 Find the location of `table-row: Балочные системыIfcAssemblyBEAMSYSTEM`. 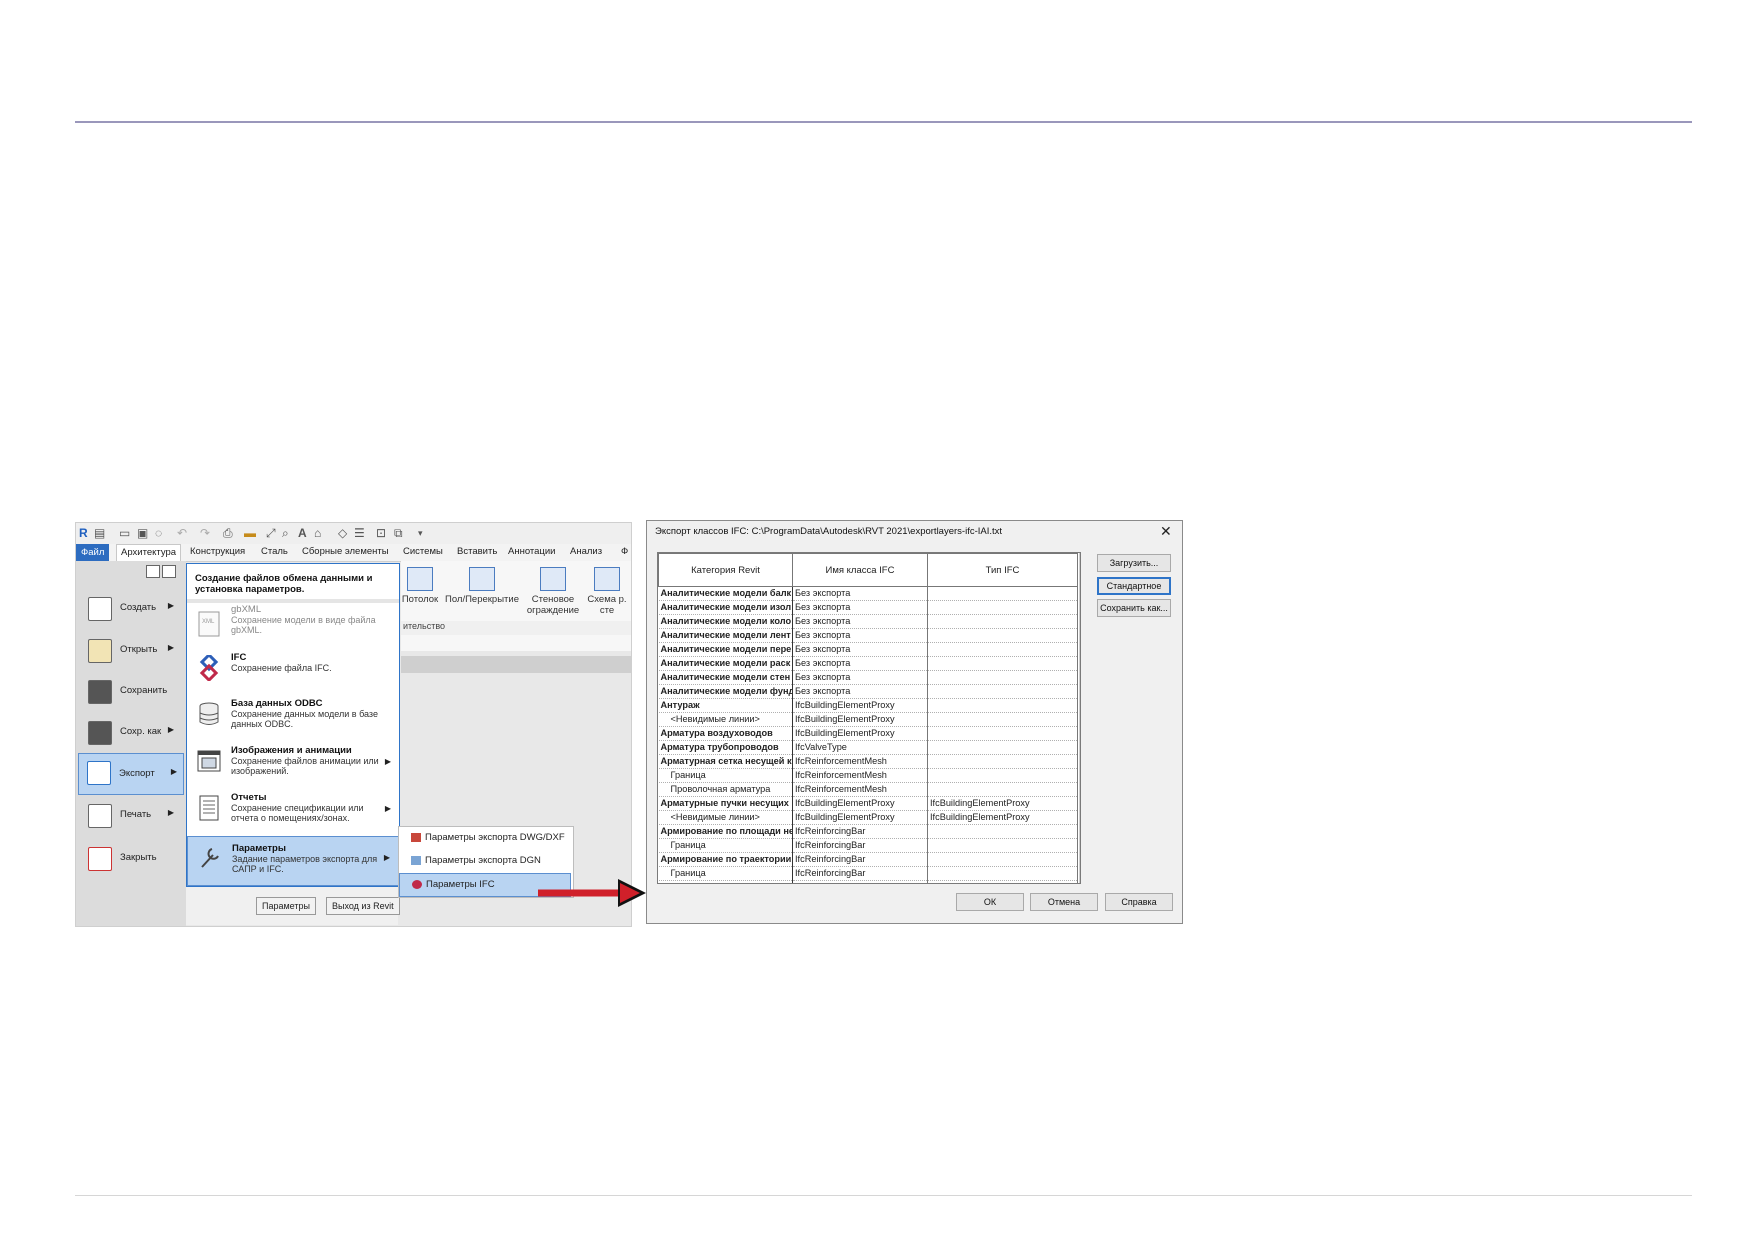

table-row: Балочные системыIfcAssemblyBEAMSYSTEM is located at coordinates (868, 881).